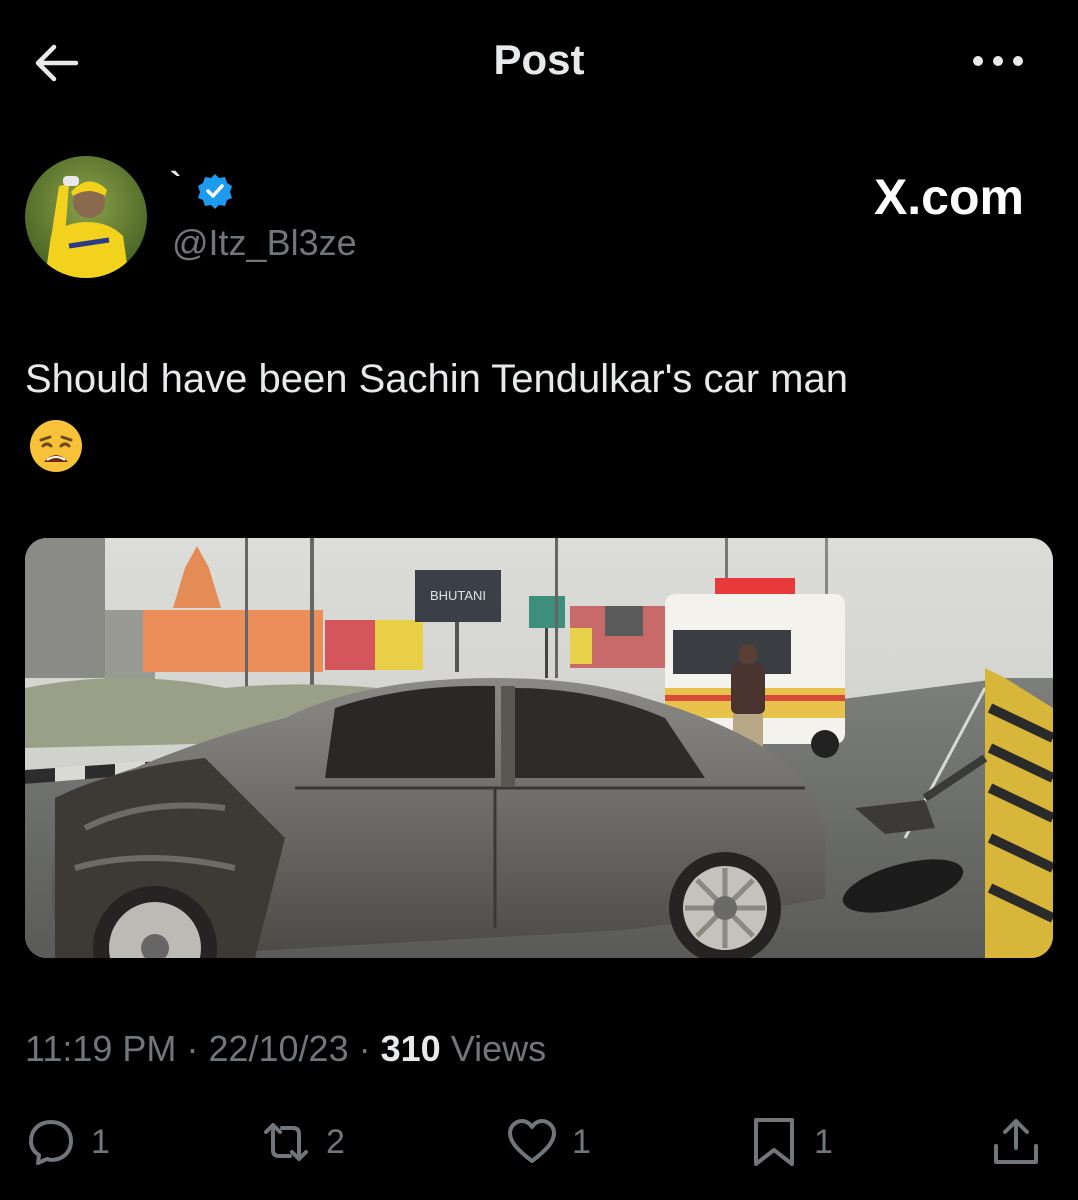 The image size is (1078, 1200). What do you see at coordinates (101, 1048) in the screenshot?
I see `tweet-time: 11:19 PM` at bounding box center [101, 1048].